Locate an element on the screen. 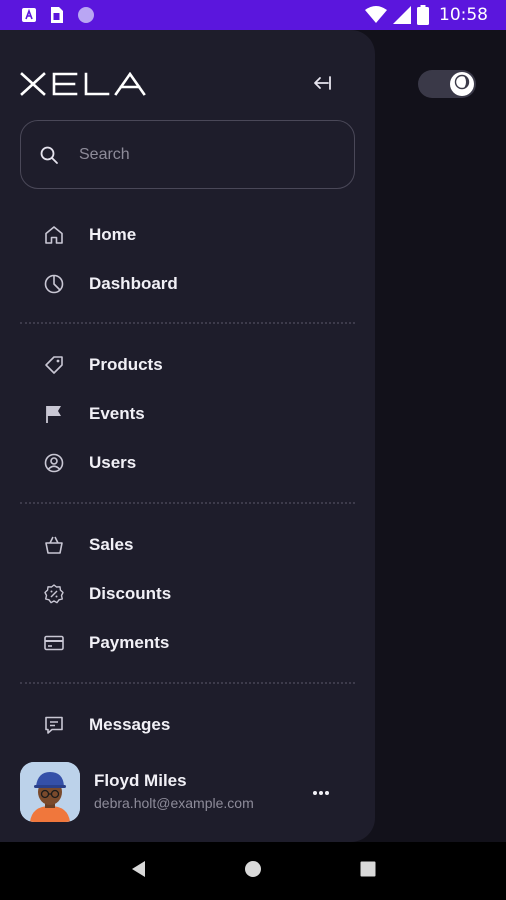  status-bar: 10:58 is located at coordinates (253, 15).